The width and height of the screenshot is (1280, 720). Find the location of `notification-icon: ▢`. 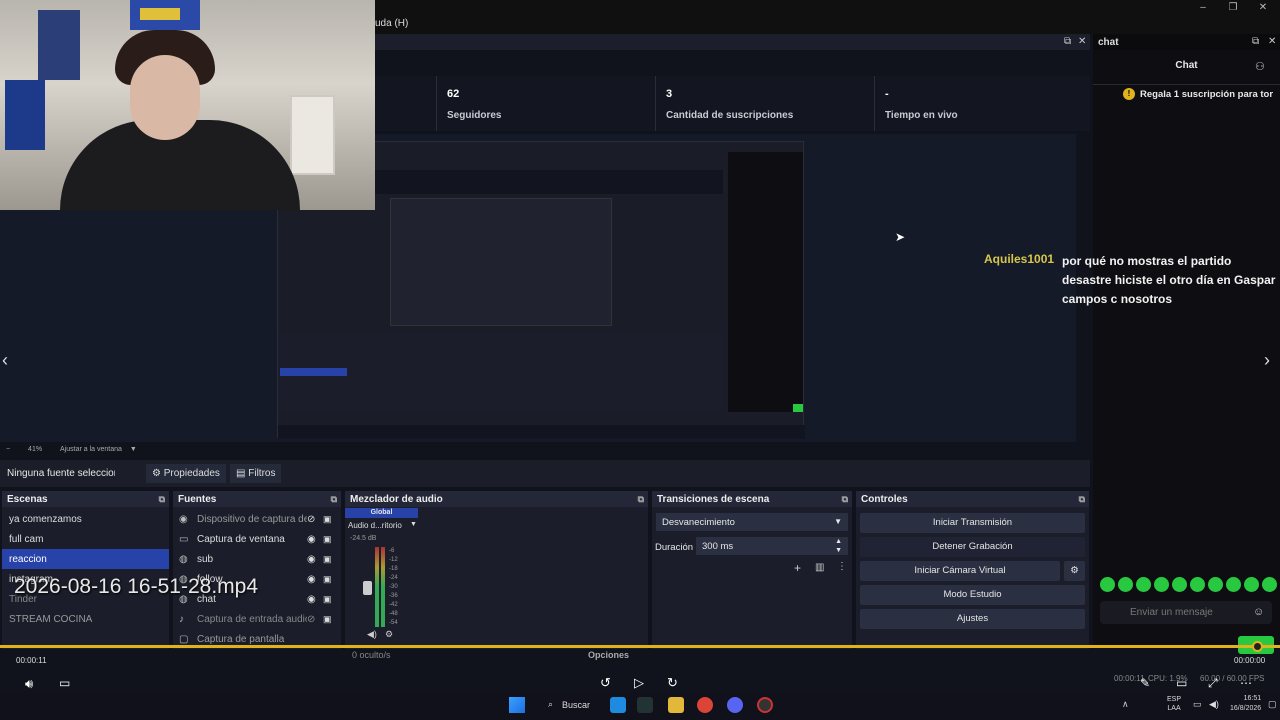

notification-icon: ▢ is located at coordinates (1272, 704).